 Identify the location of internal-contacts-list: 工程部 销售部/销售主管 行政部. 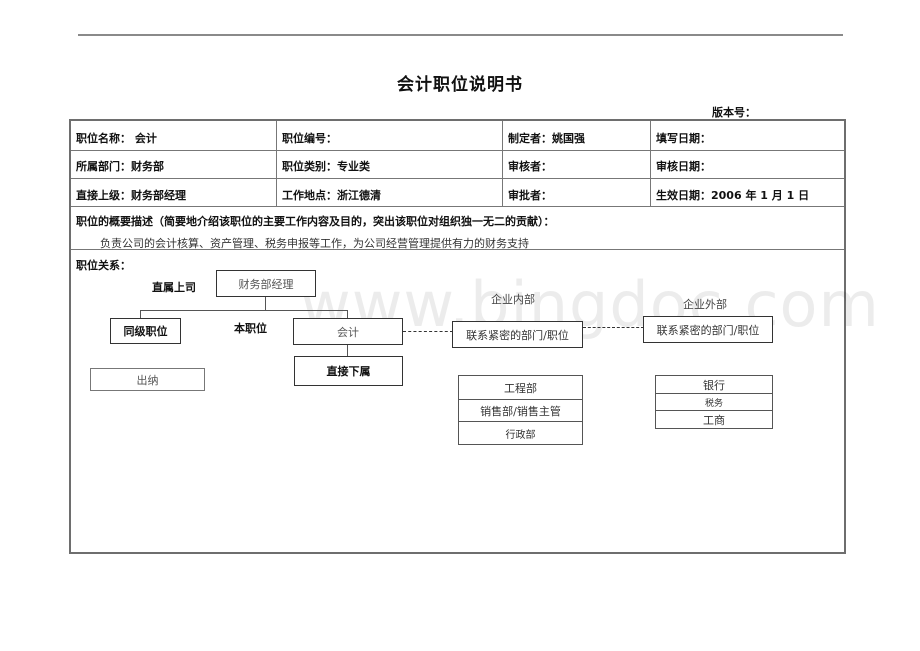
(520, 410).